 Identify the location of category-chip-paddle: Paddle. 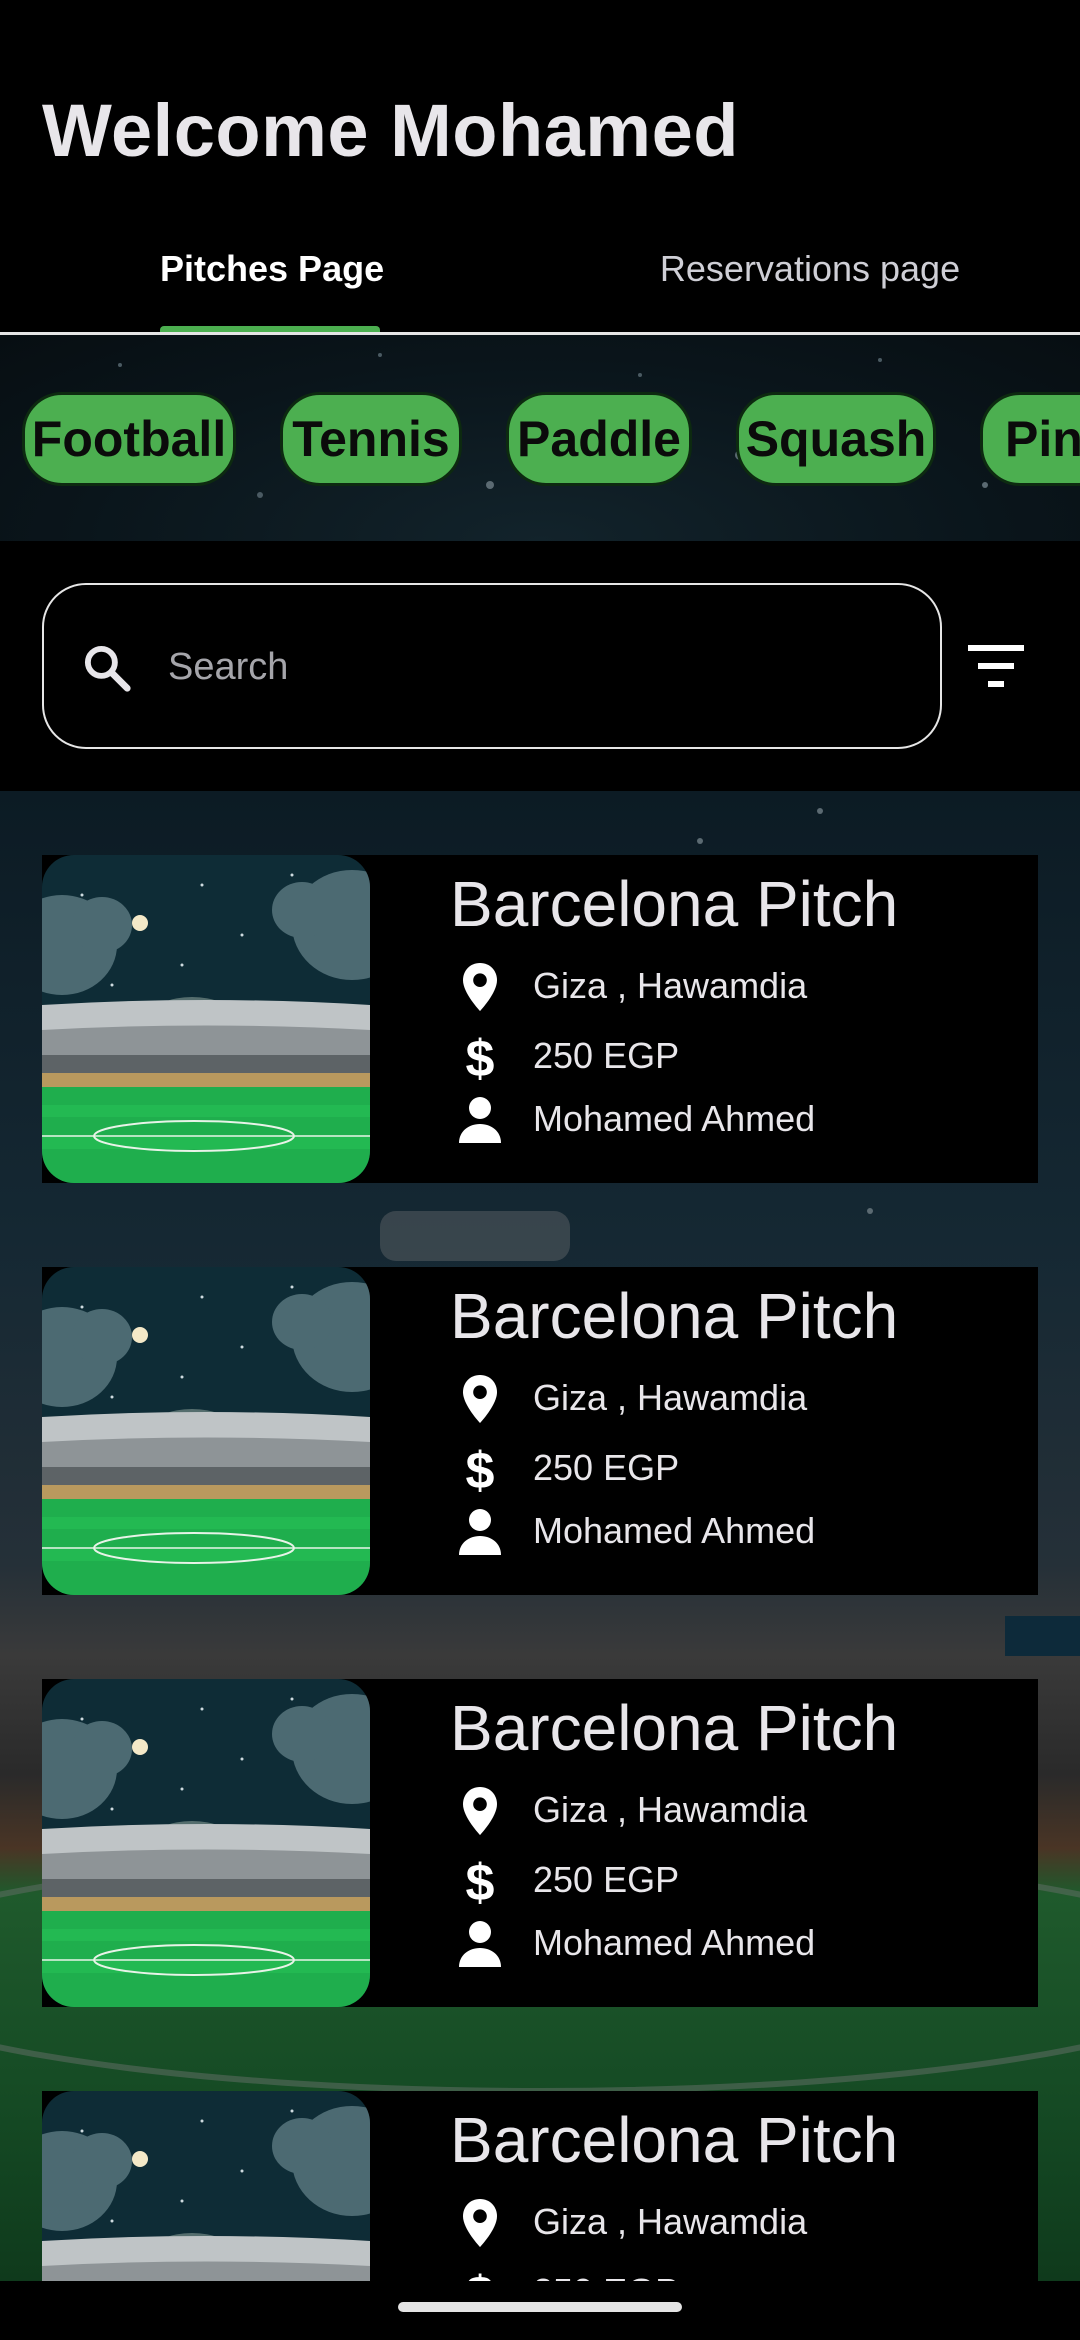
(599, 439).